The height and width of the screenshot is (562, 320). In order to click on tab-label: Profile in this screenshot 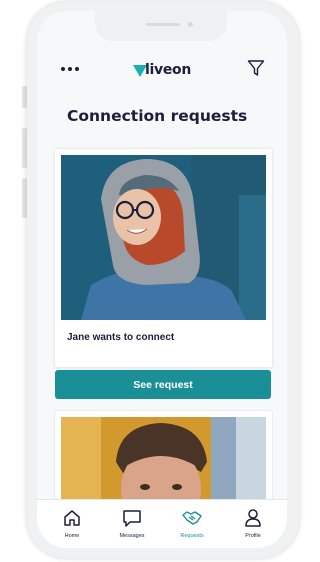, I will do `click(253, 536)`.